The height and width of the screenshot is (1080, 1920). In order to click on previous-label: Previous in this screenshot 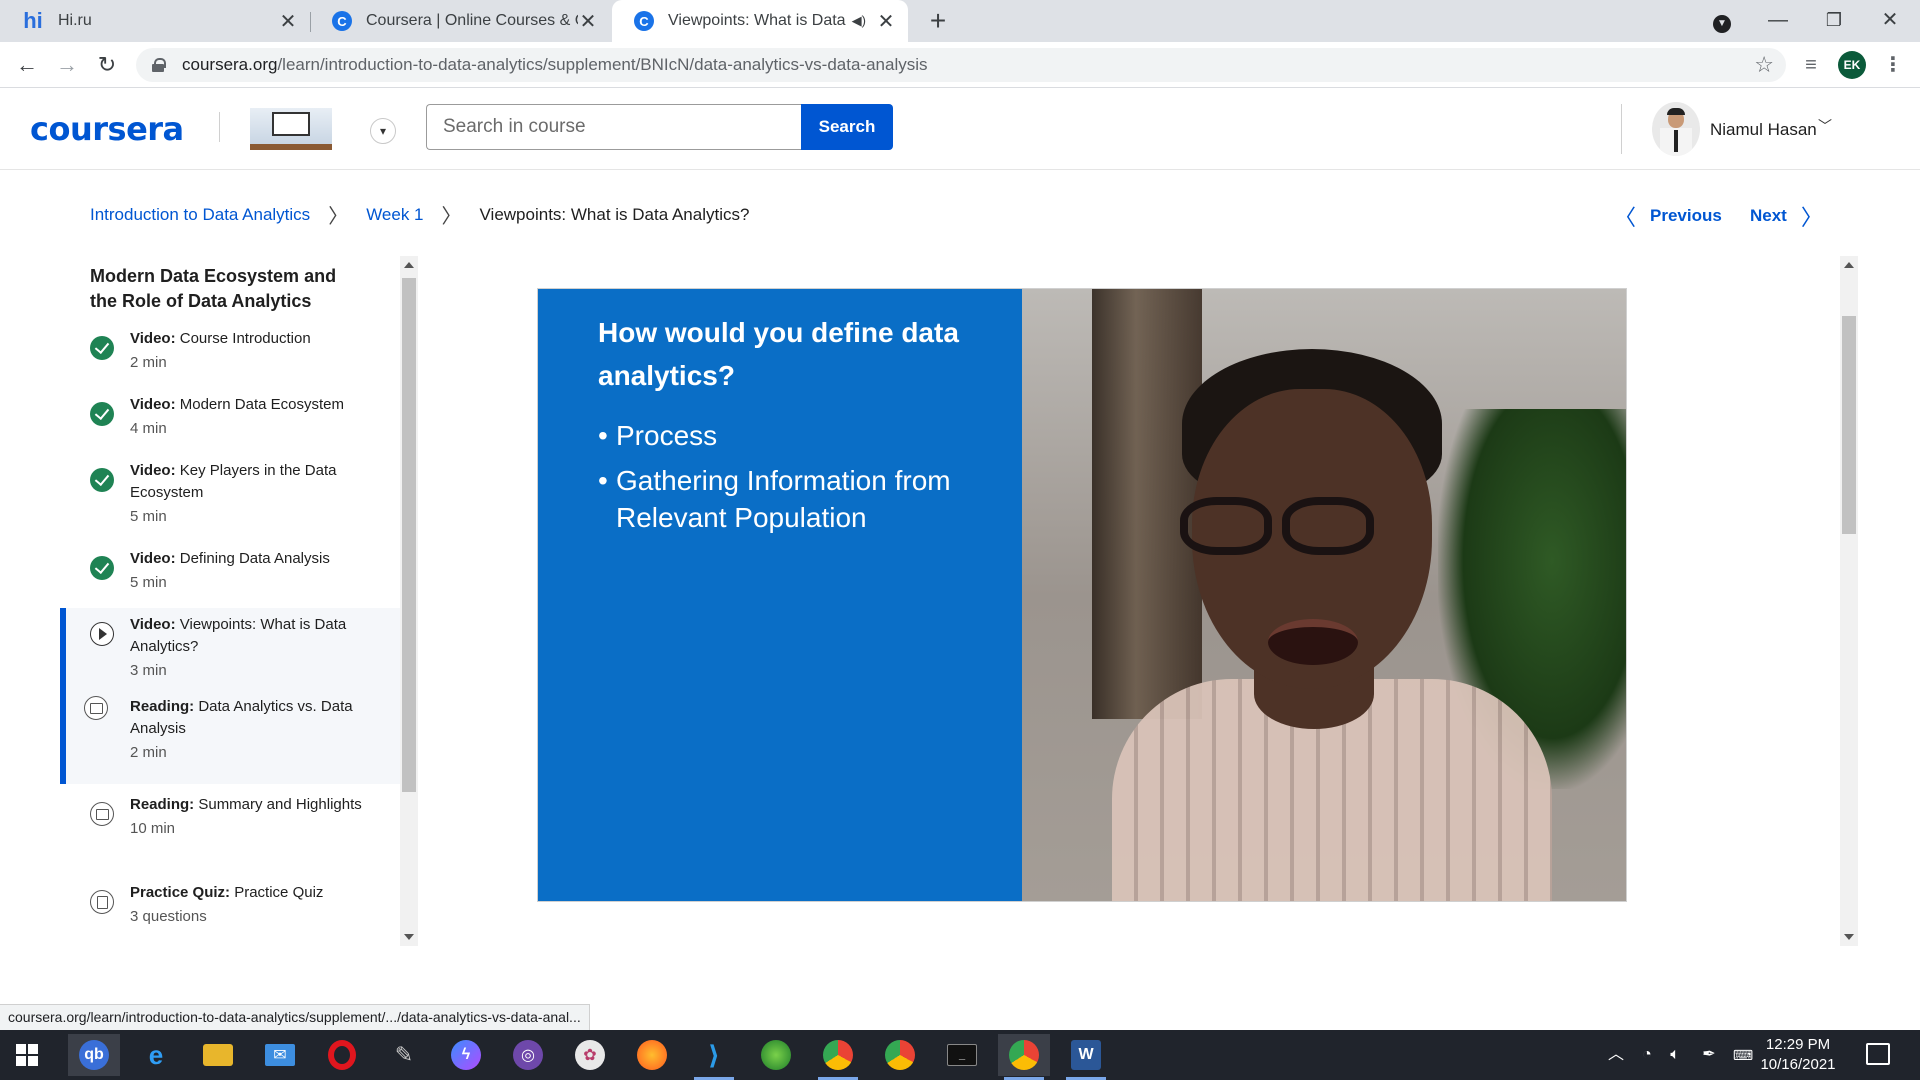, I will do `click(1686, 215)`.